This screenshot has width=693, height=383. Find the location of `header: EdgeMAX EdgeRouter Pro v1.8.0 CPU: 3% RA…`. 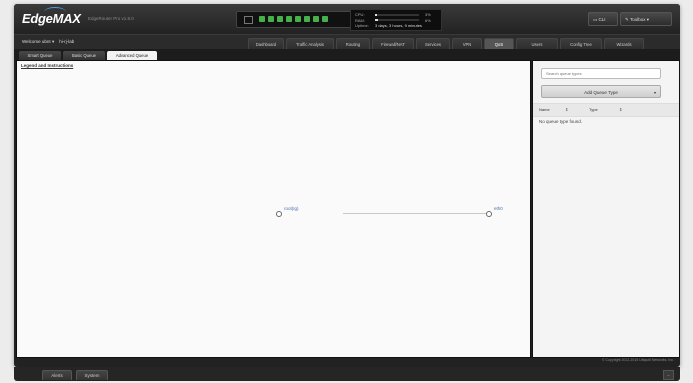

header: EdgeMAX EdgeRouter Pro v1.8.0 CPU: 3% RA… is located at coordinates (347, 19).